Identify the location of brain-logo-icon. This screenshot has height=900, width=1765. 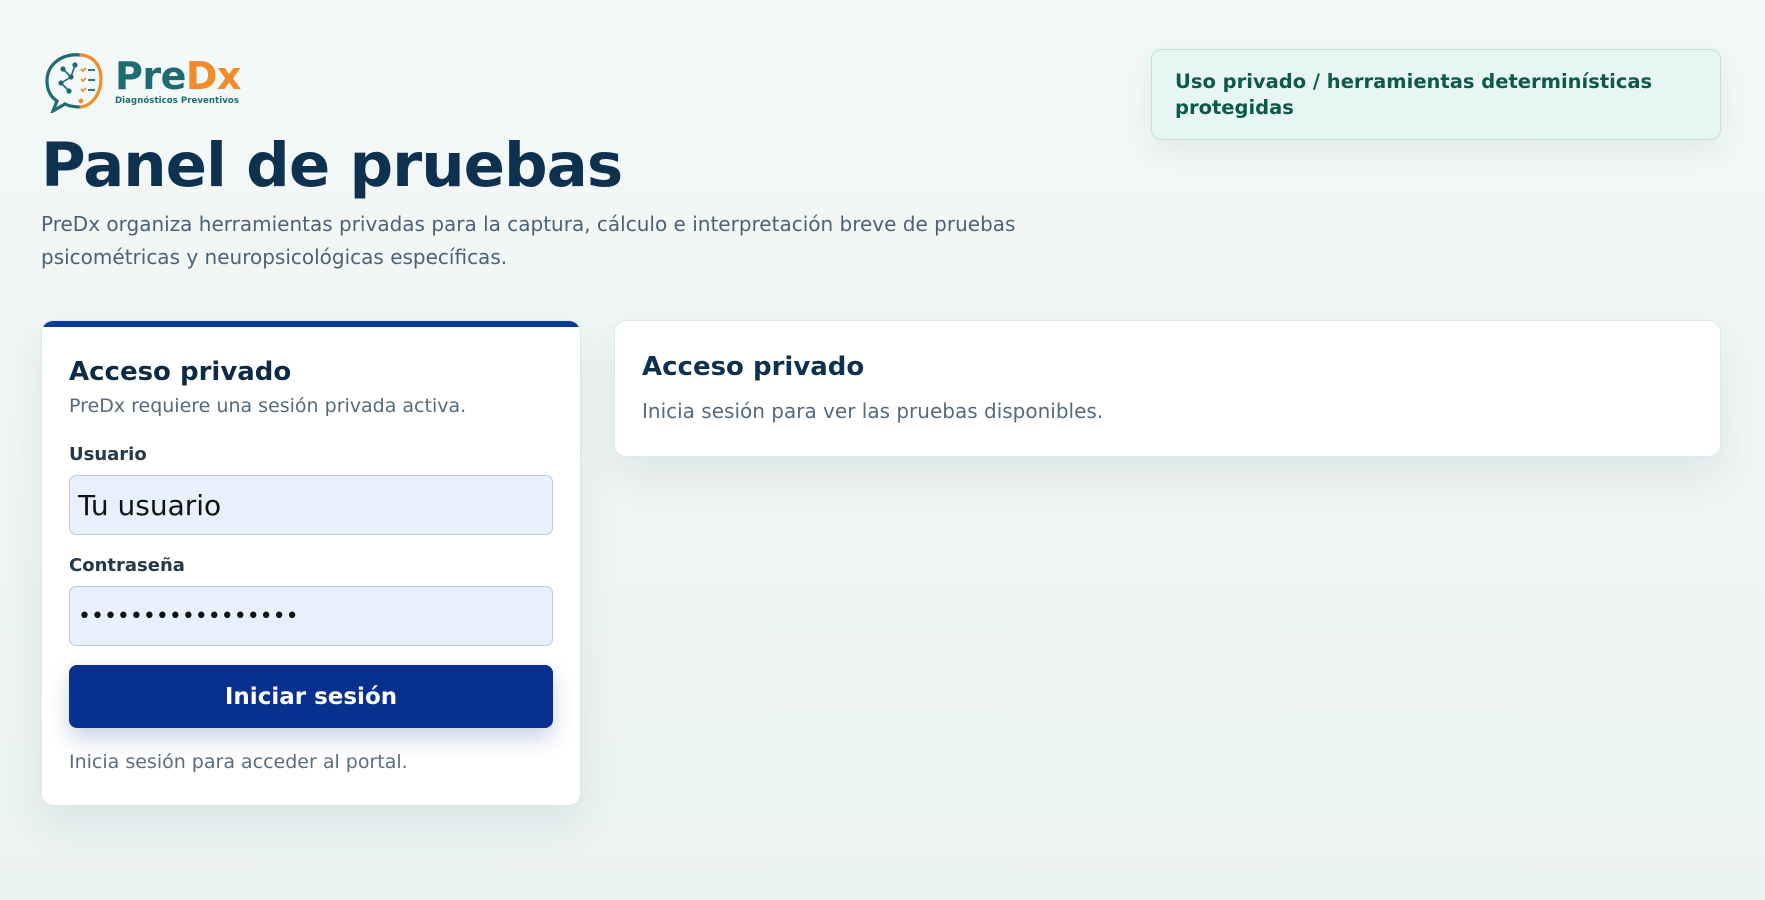
(74, 83).